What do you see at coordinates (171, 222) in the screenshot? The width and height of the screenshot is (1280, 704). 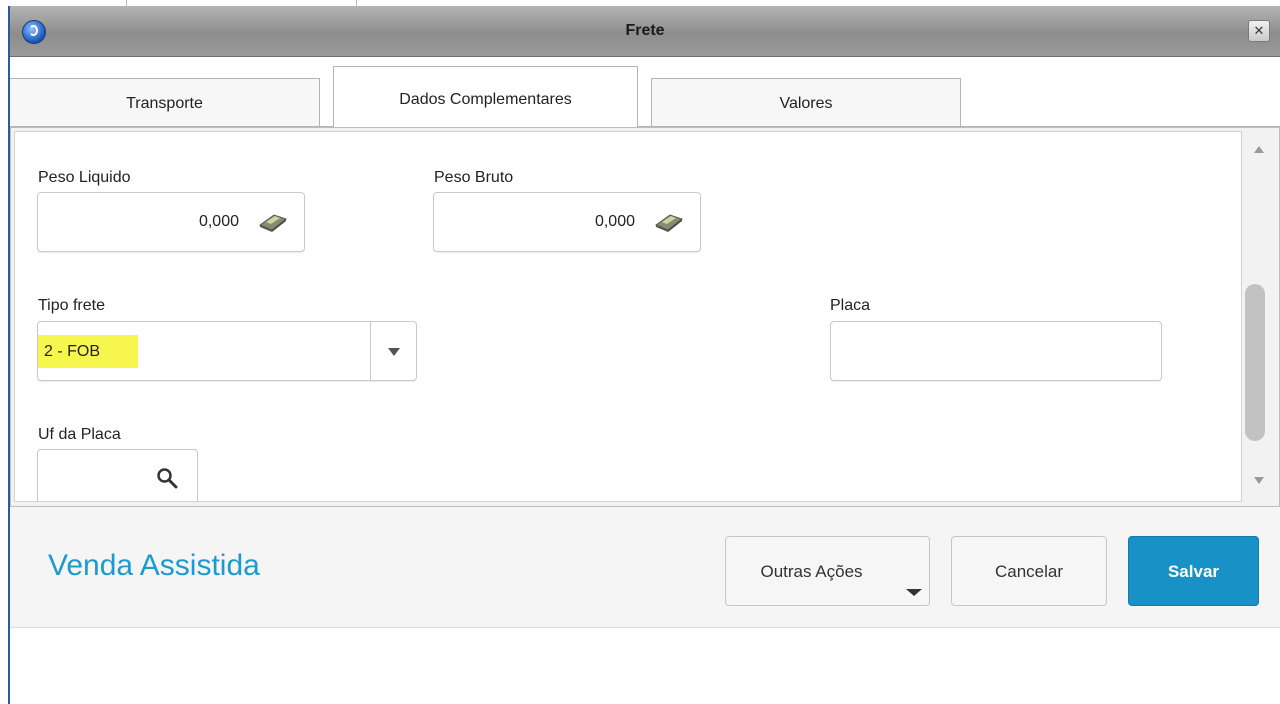 I see `peso-liquido-input: 0,000` at bounding box center [171, 222].